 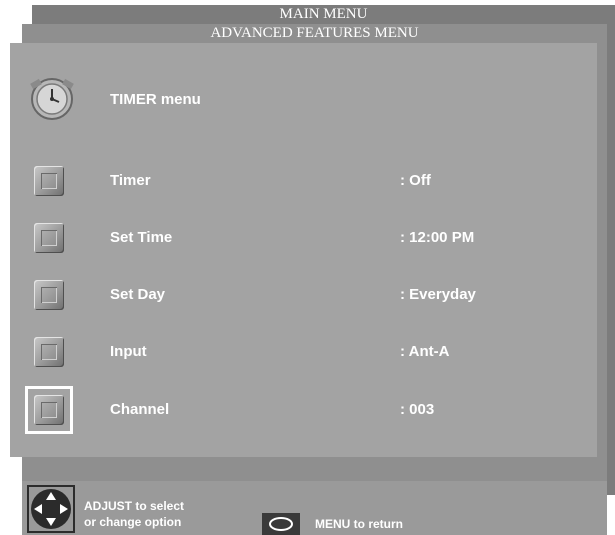 What do you see at coordinates (49, 410) in the screenshot?
I see `selection-highlight` at bounding box center [49, 410].